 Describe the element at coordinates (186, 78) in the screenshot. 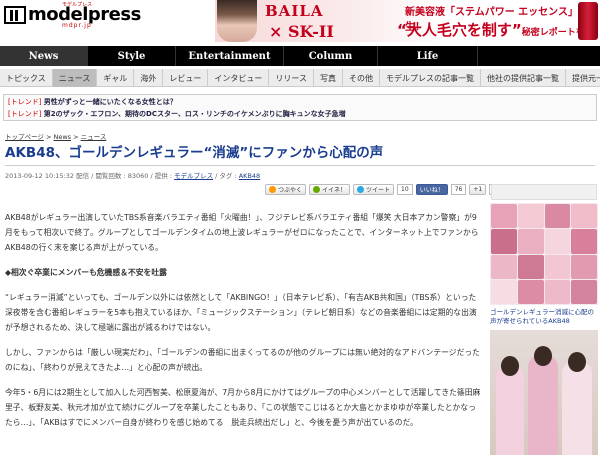

I see `sub-nav-review: レビュー` at that location.